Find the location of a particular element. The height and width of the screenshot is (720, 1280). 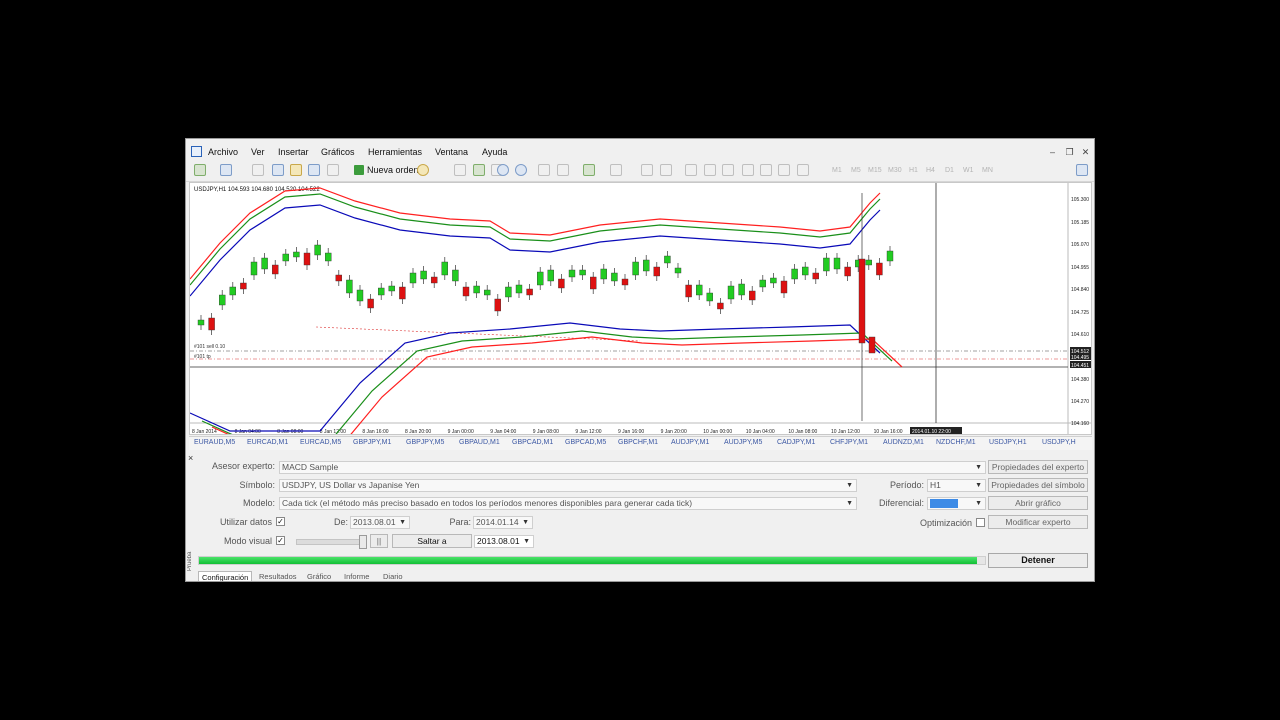

chart-tab: EURAUD,M5 is located at coordinates (214, 442).